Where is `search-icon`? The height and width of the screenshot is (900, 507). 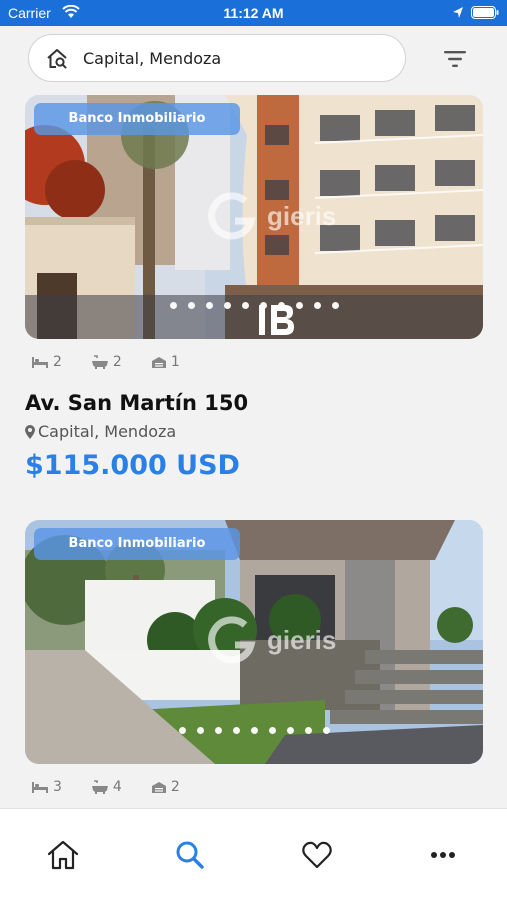
search-icon is located at coordinates (190, 855).